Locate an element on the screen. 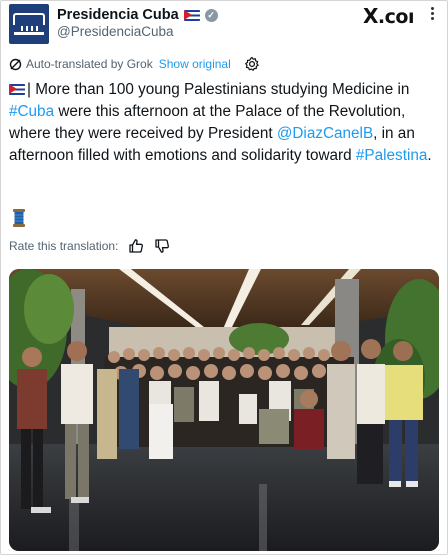  show-original-link: Show original is located at coordinates (195, 64).